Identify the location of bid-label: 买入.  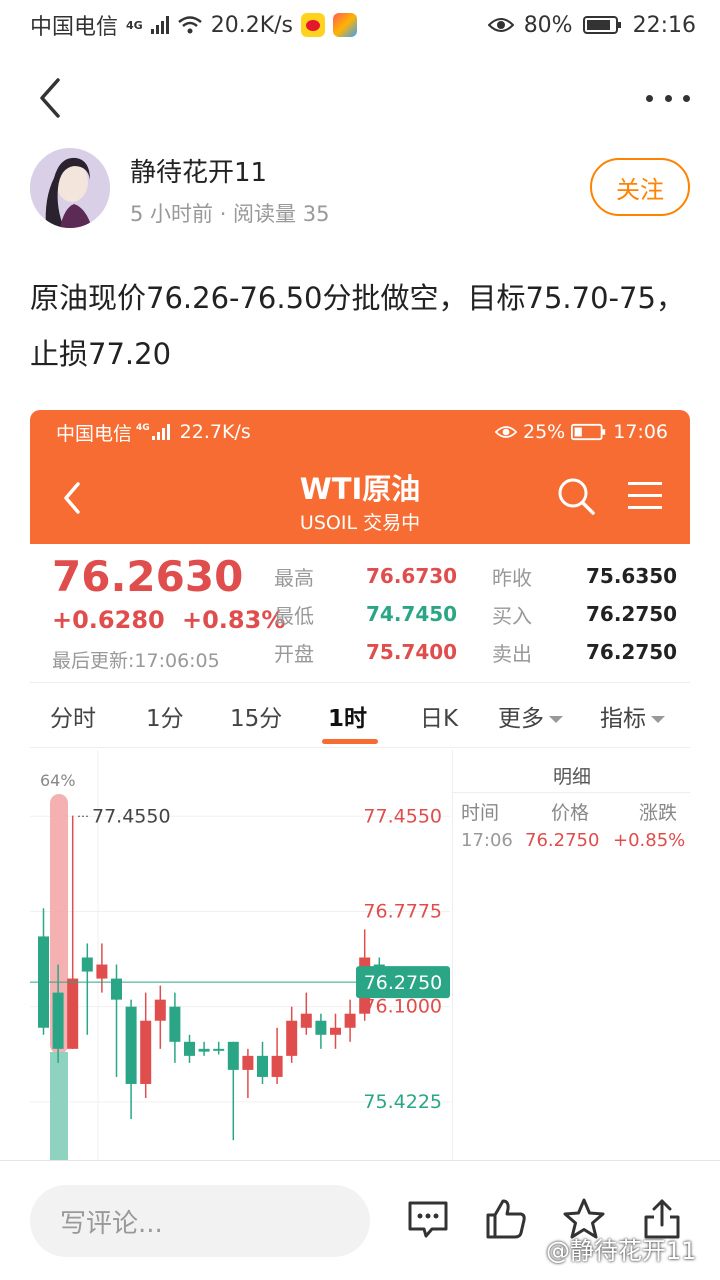
(512, 616).